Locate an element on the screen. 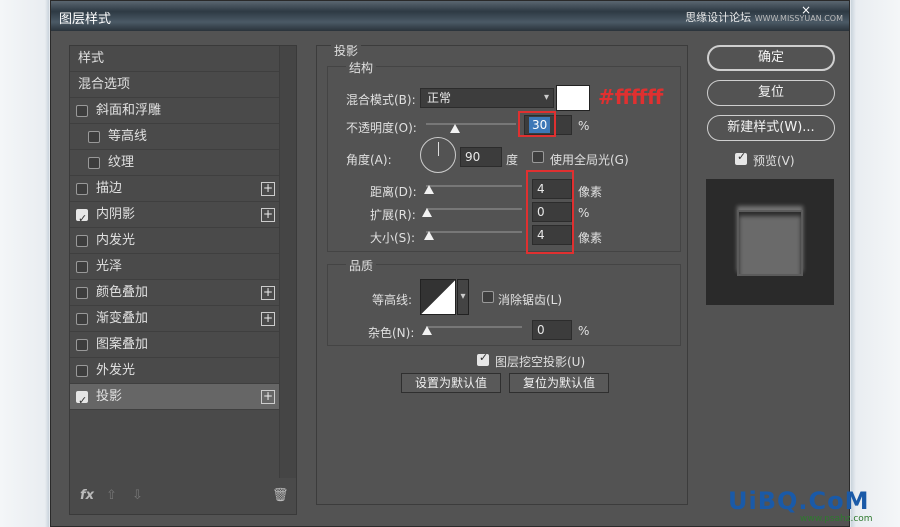 The height and width of the screenshot is (527, 900). quality-group: 品质 等高线: ▾ 消除锯齿(L) 杂色(N): 0 % is located at coordinates (504, 301).